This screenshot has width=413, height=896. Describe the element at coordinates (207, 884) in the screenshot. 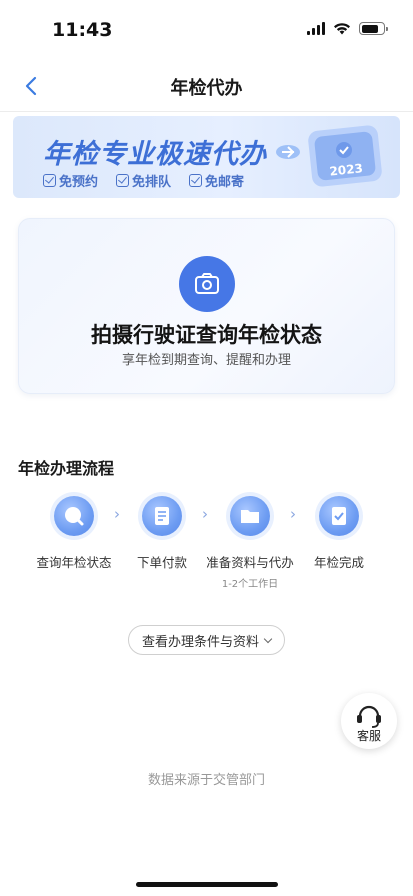

I see `home-indicator` at that location.